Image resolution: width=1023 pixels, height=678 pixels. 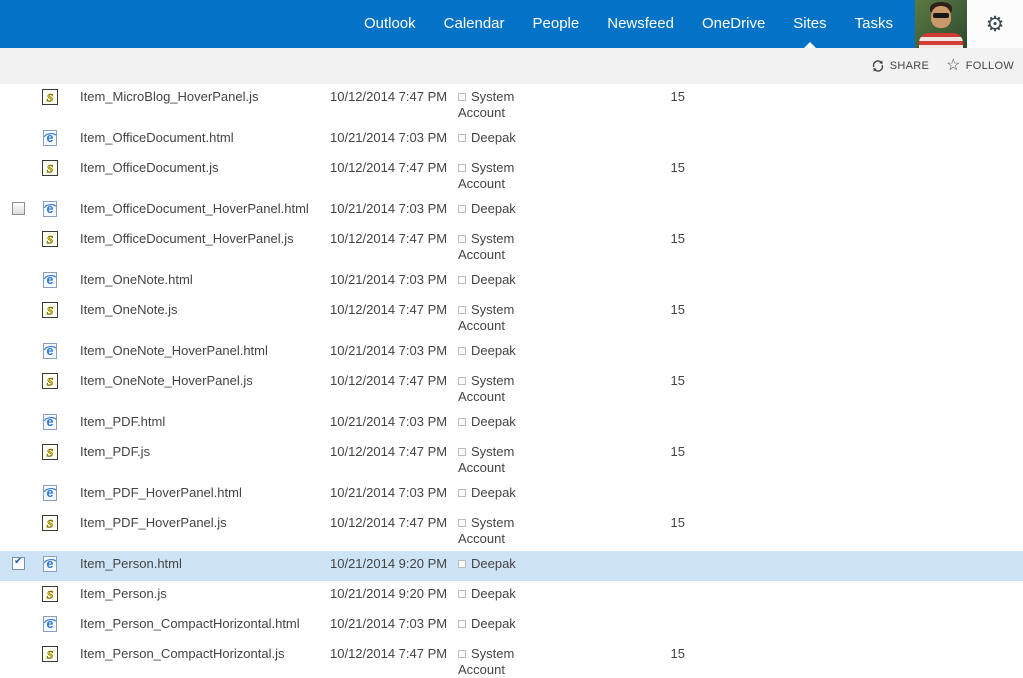 What do you see at coordinates (205, 564) in the screenshot?
I see `file-name-link: Item_Person.html` at bounding box center [205, 564].